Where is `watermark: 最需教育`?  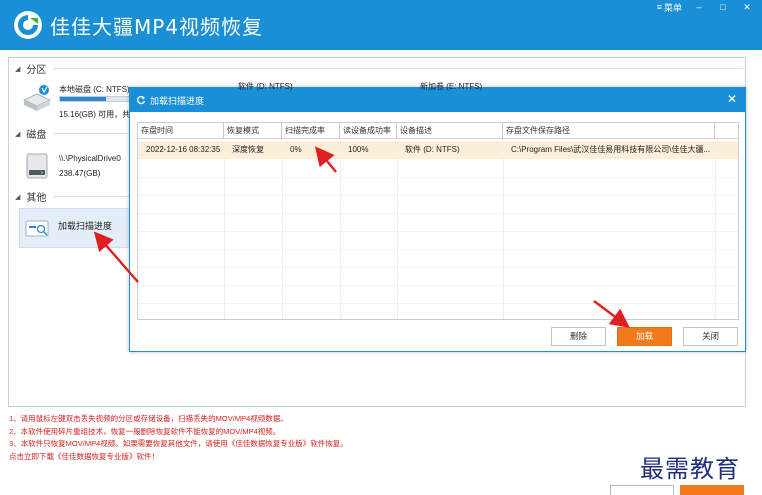 watermark: 最需教育 is located at coordinates (690, 469).